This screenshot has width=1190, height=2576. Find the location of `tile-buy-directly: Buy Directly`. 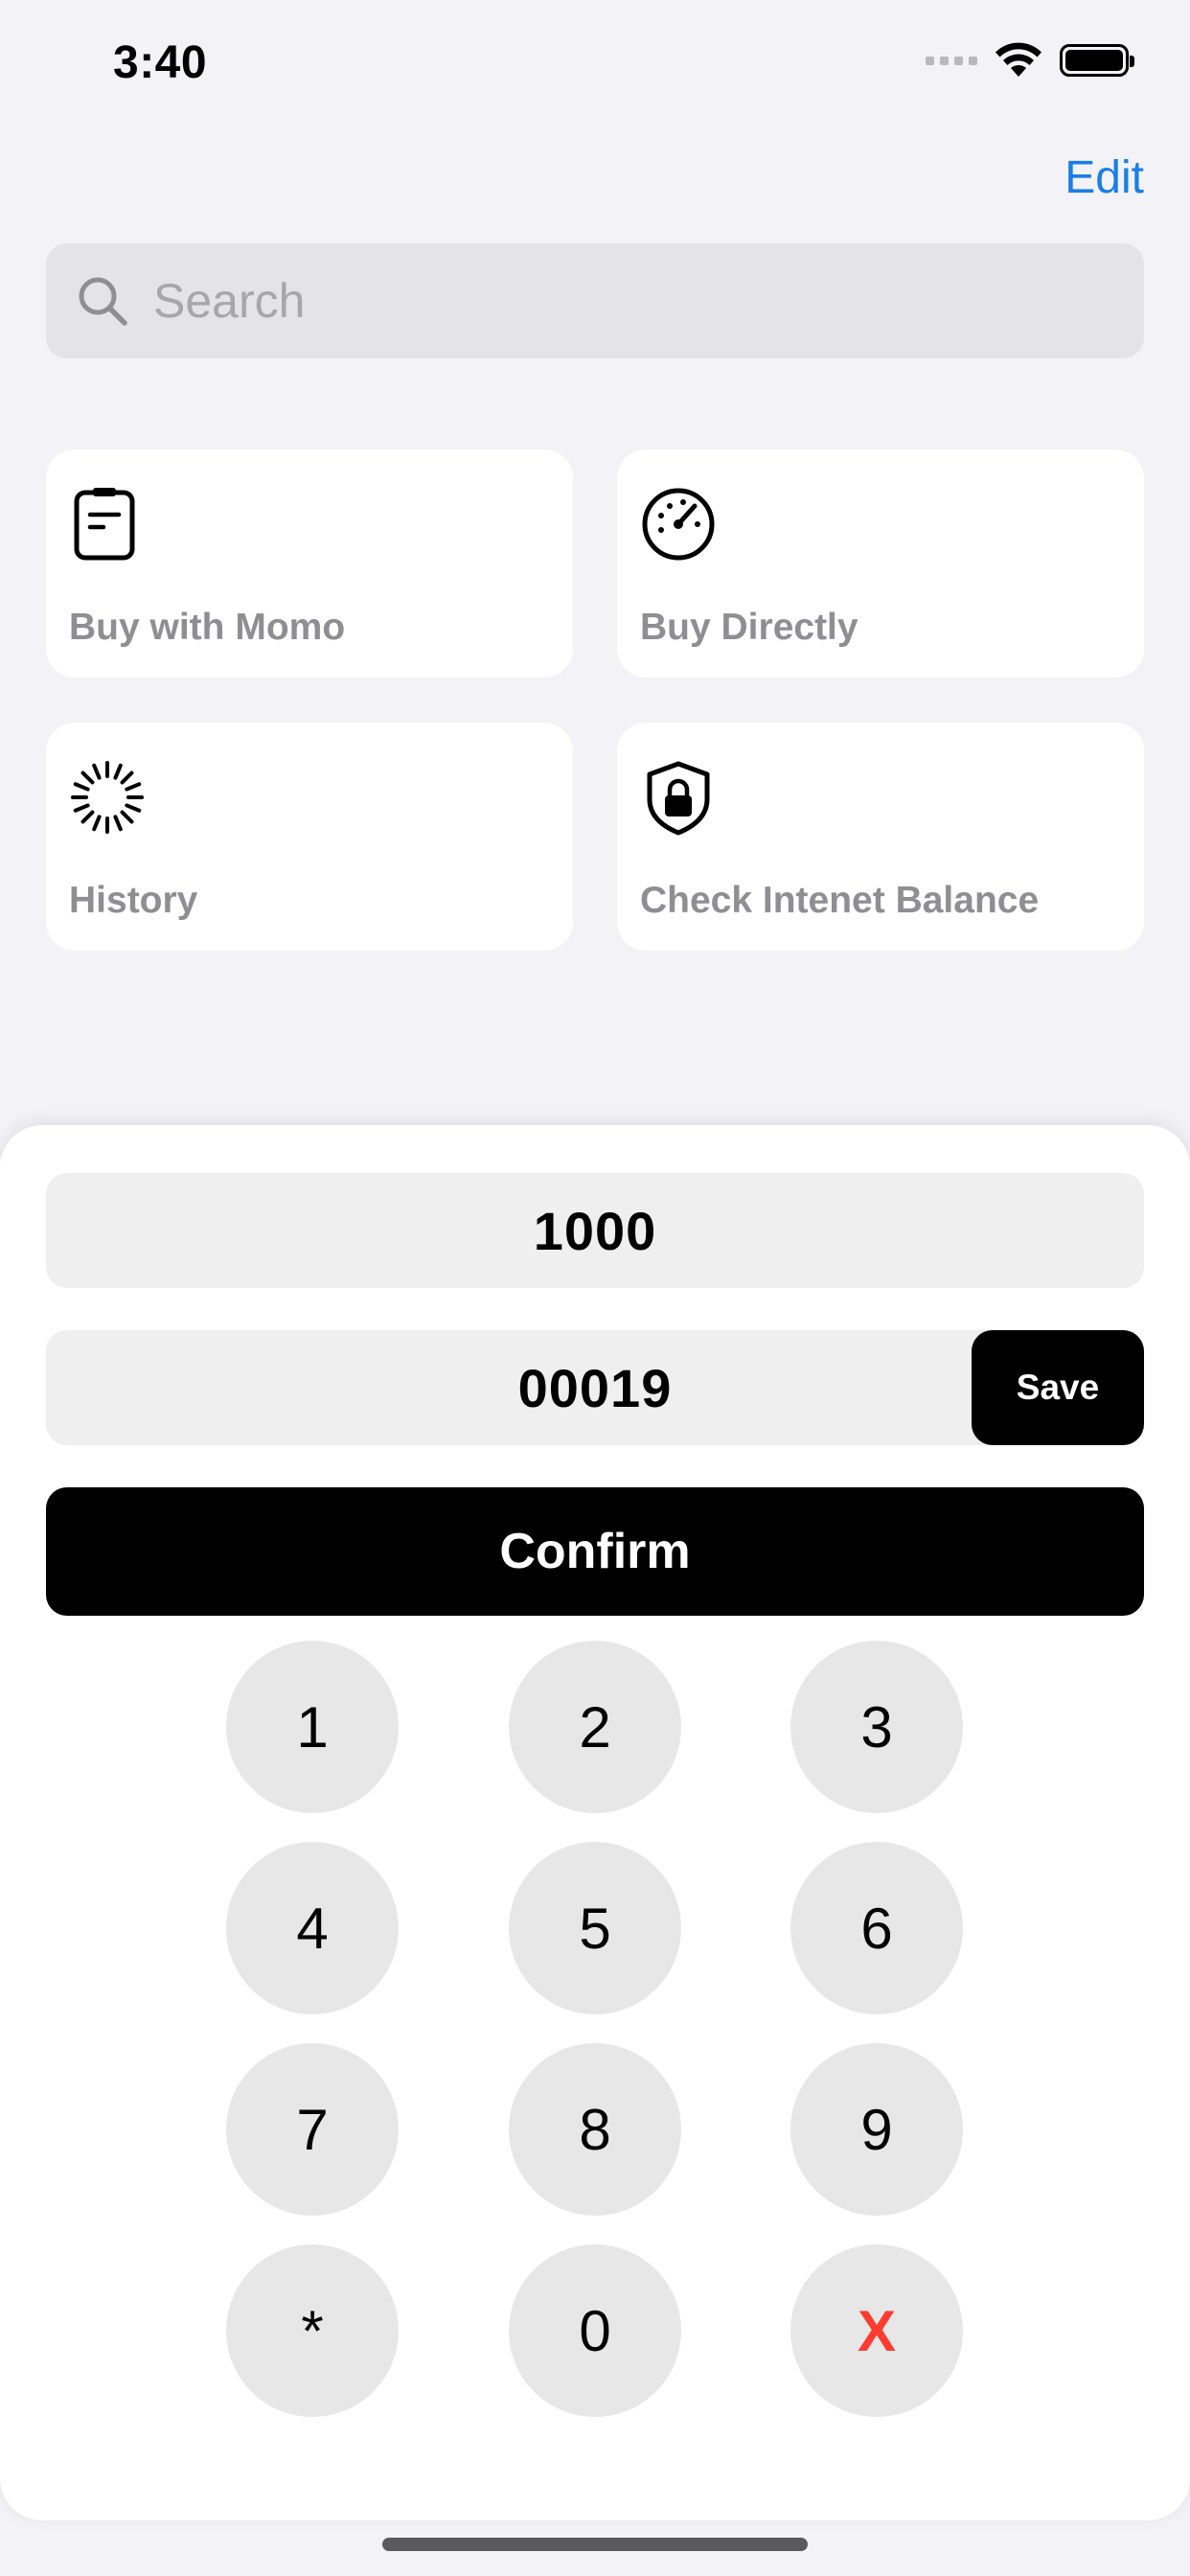

tile-buy-directly: Buy Directly is located at coordinates (881, 563).